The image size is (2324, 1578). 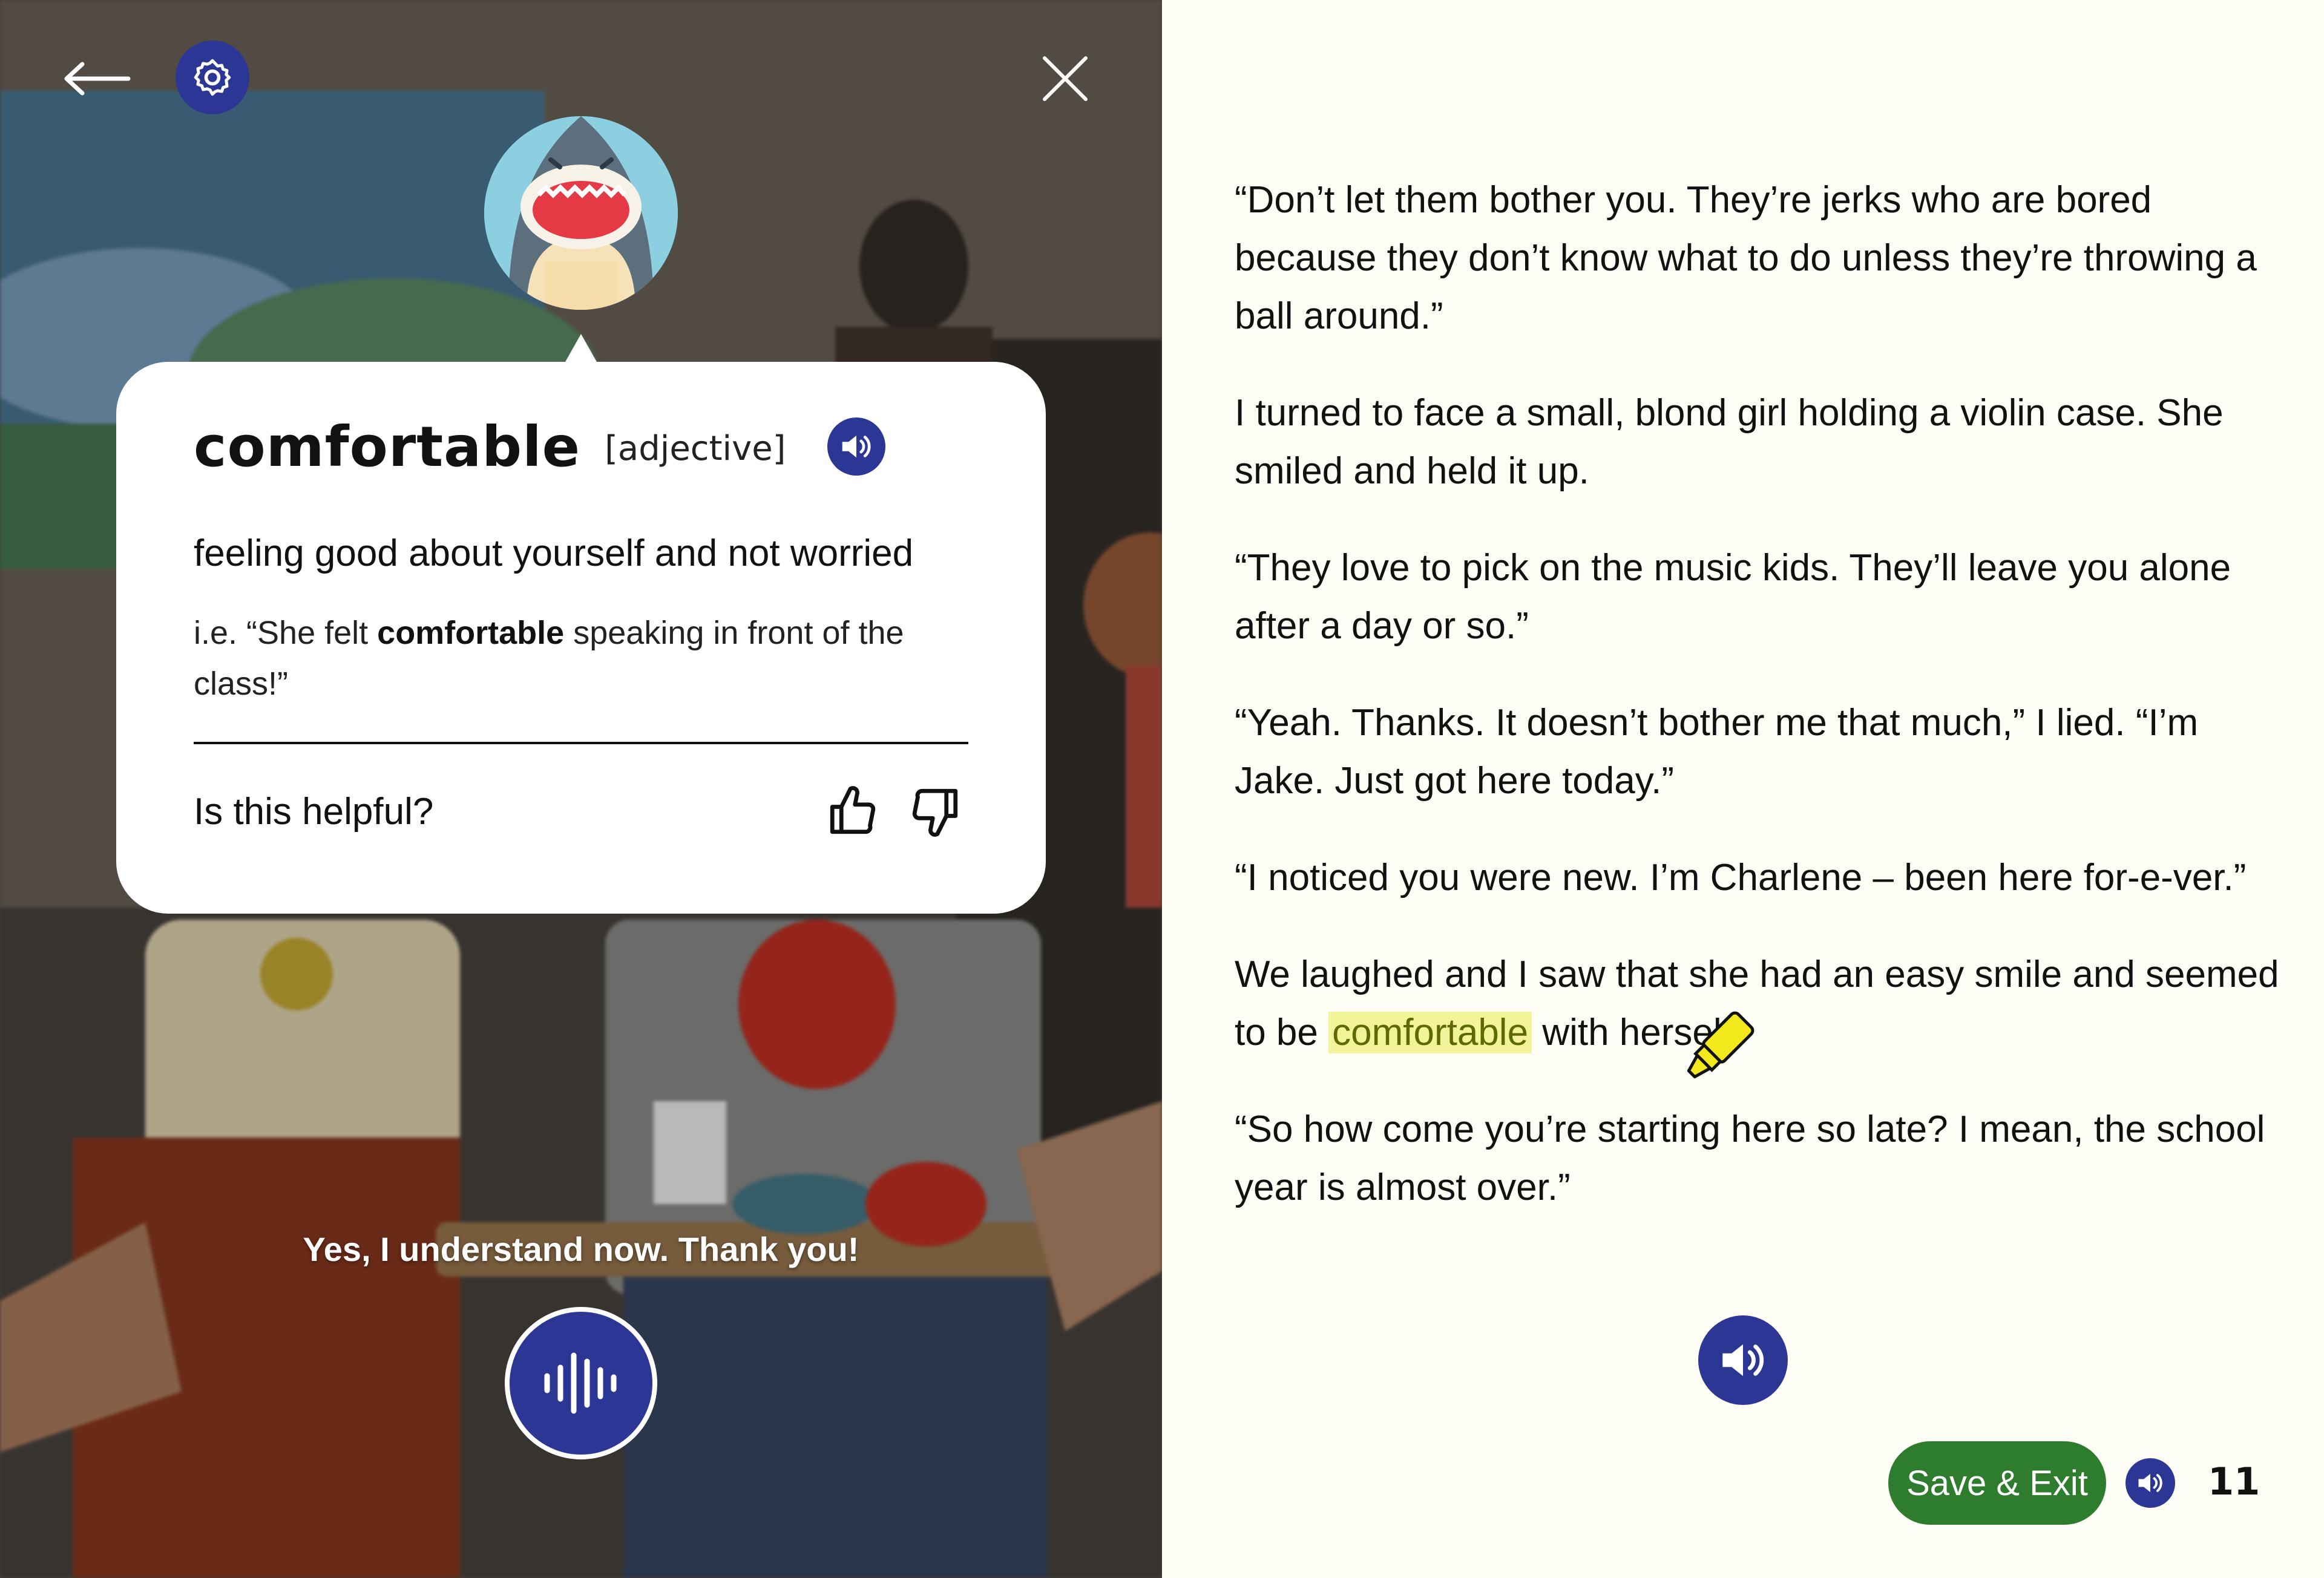 I want to click on thumbs-up-button, so click(x=852, y=811).